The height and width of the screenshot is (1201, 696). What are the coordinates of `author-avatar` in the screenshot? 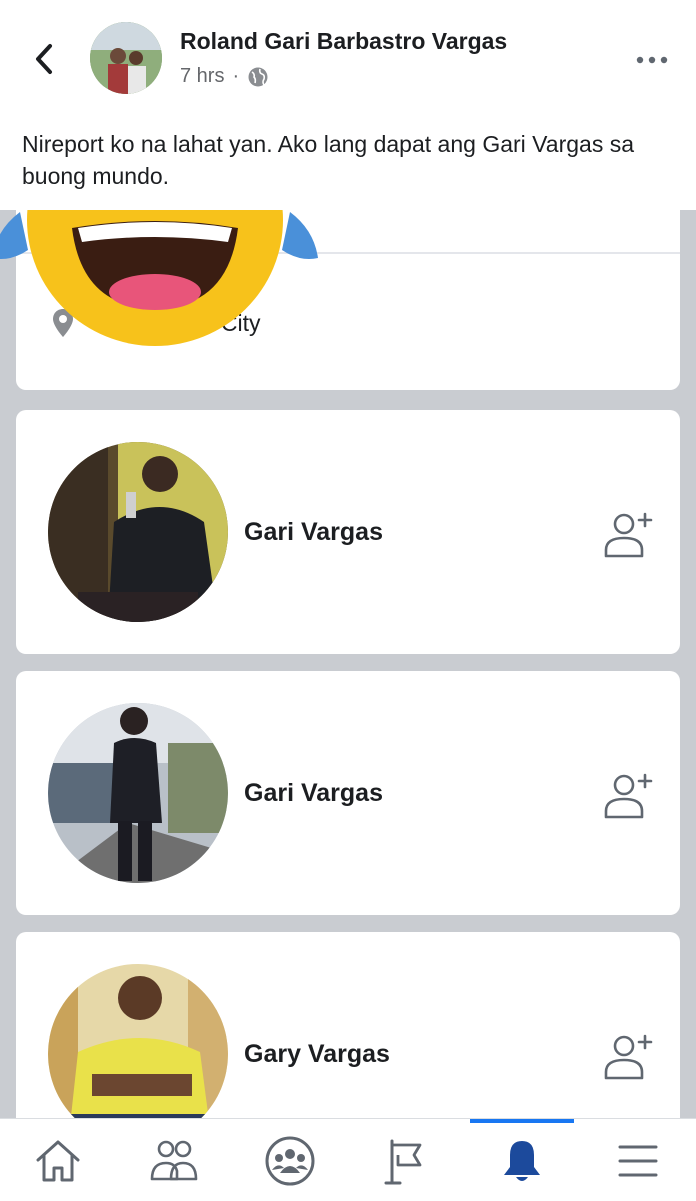 It's located at (126, 58).